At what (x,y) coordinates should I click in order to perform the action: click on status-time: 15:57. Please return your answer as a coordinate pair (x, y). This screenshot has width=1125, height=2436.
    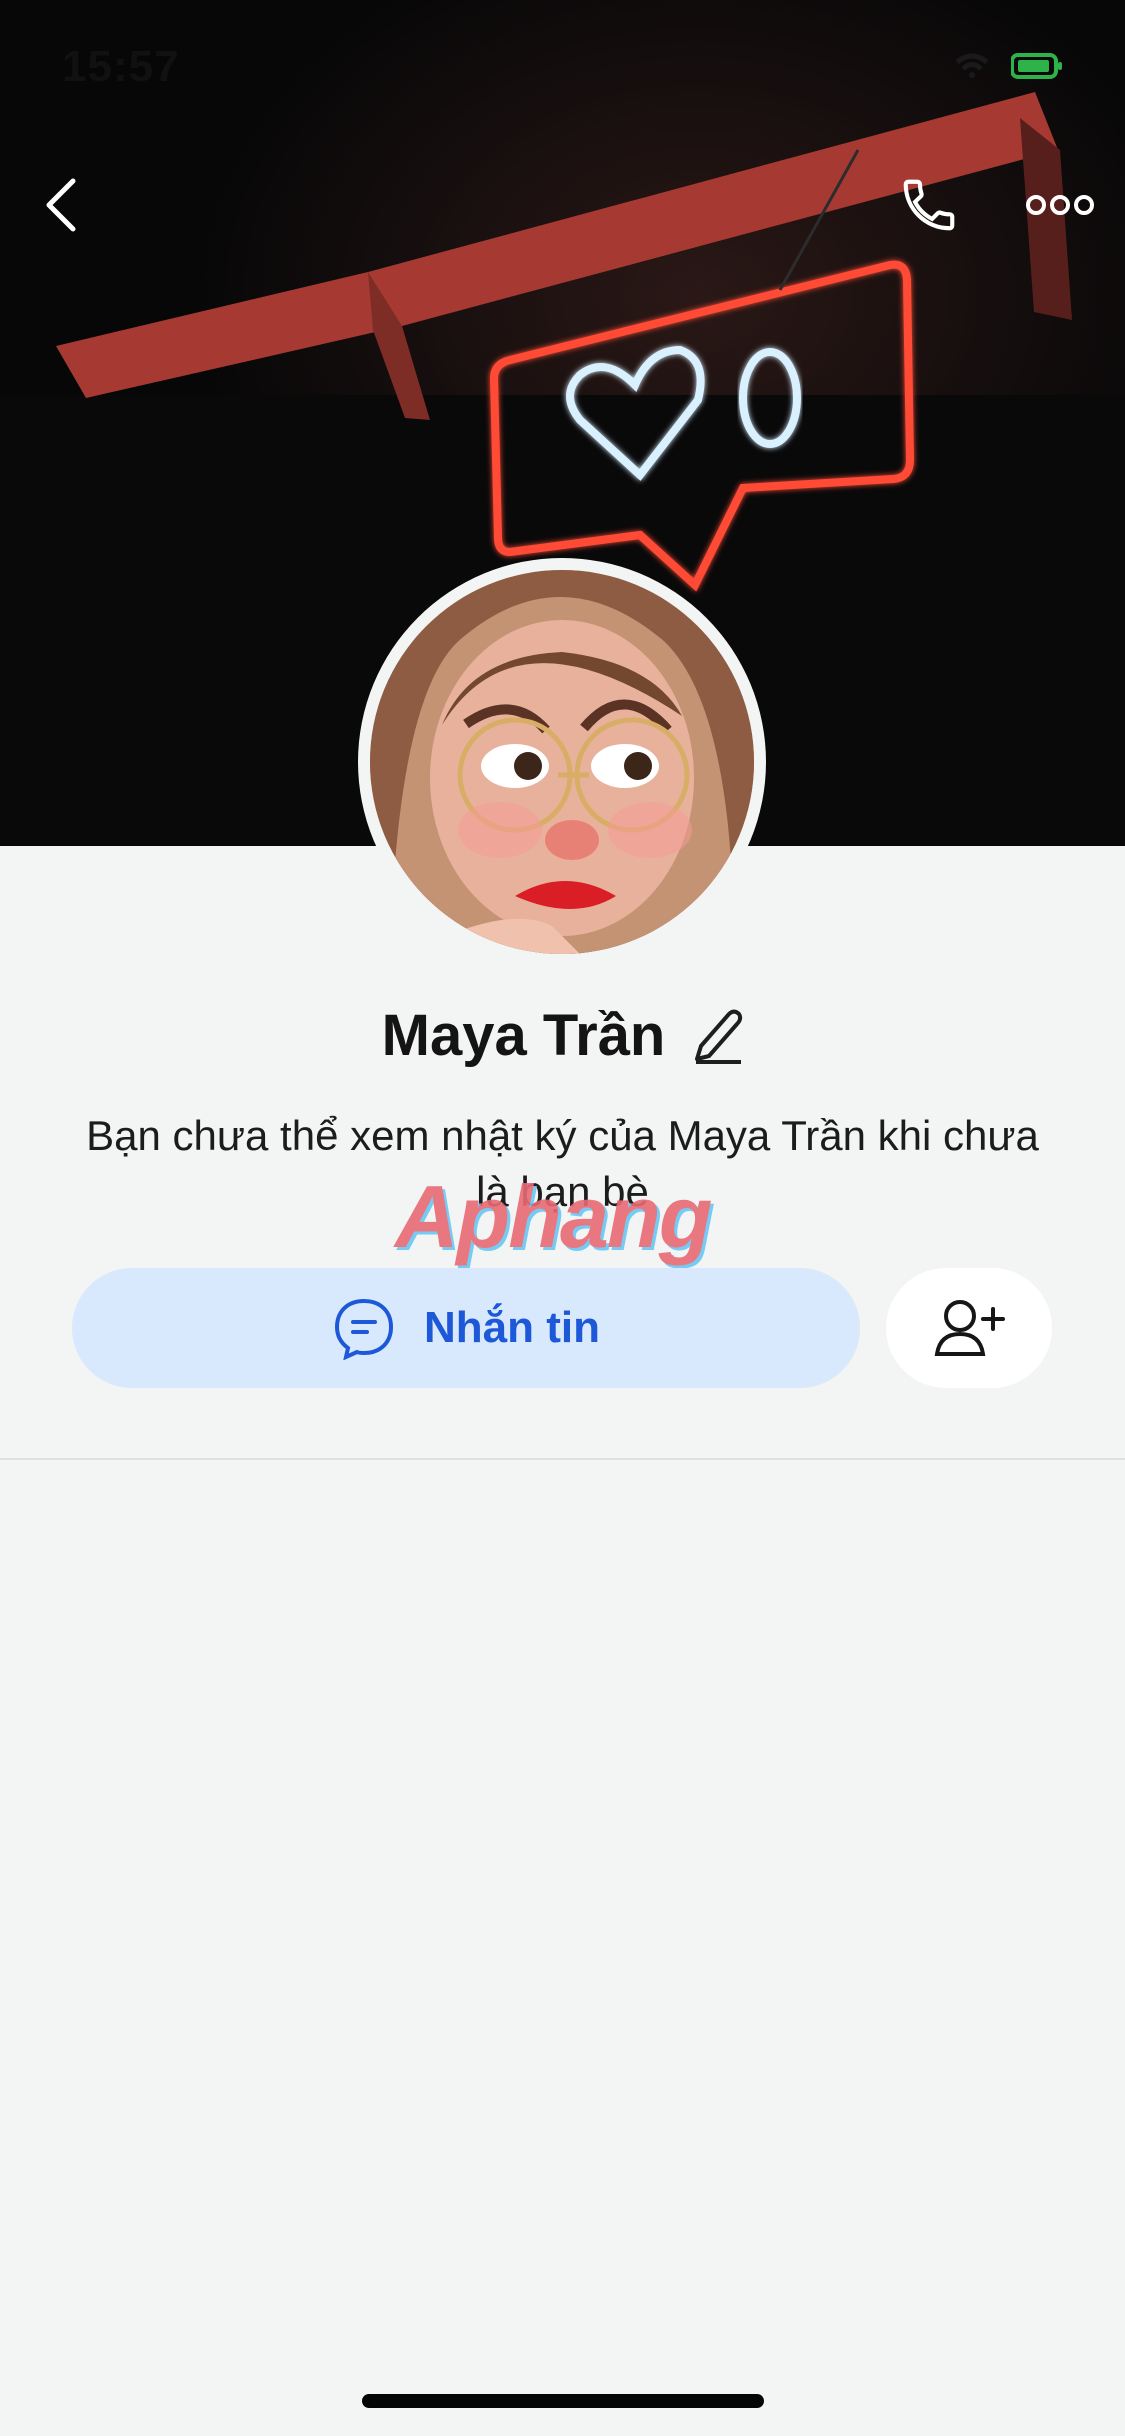
    Looking at the image, I should click on (121, 66).